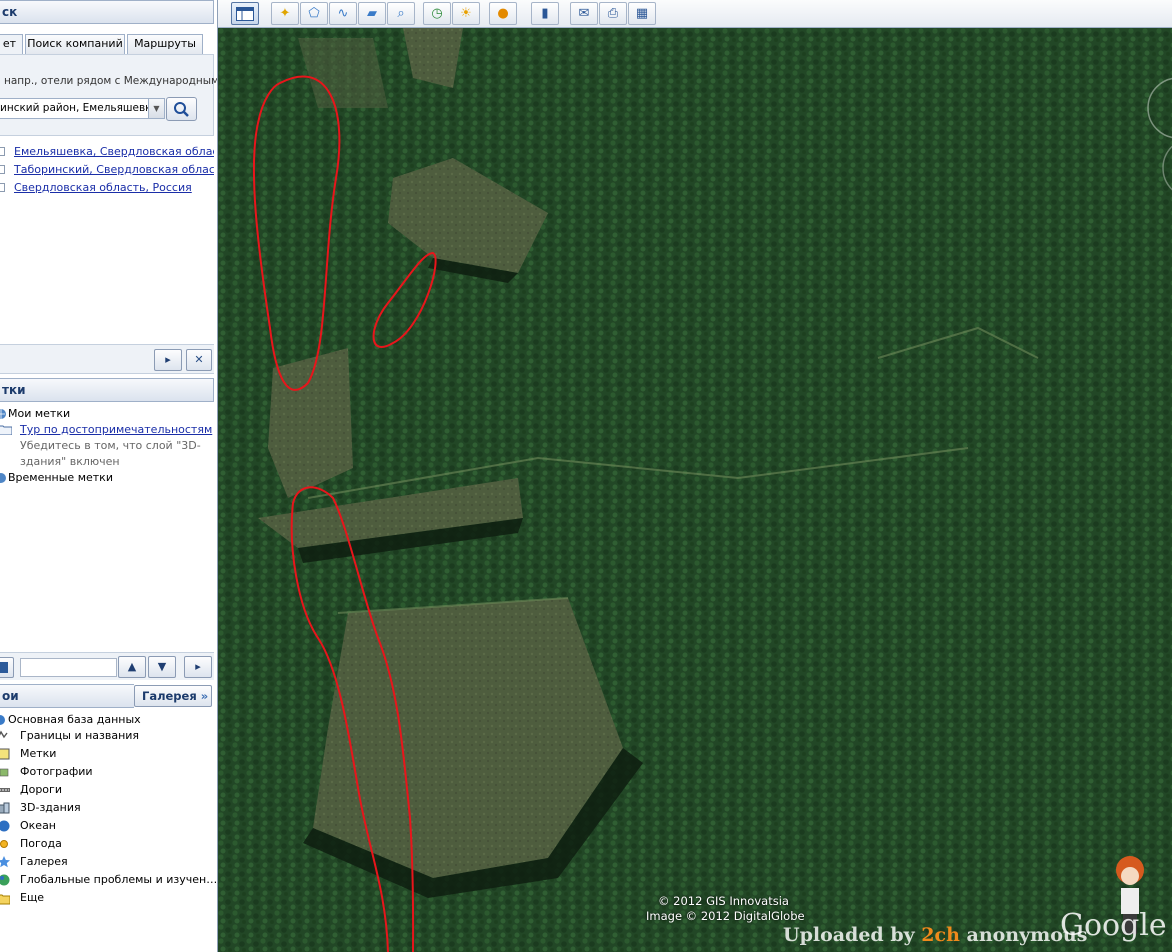 The image size is (1172, 952). I want to click on tab-find-businesses: Поиск компаний, so click(75, 44).